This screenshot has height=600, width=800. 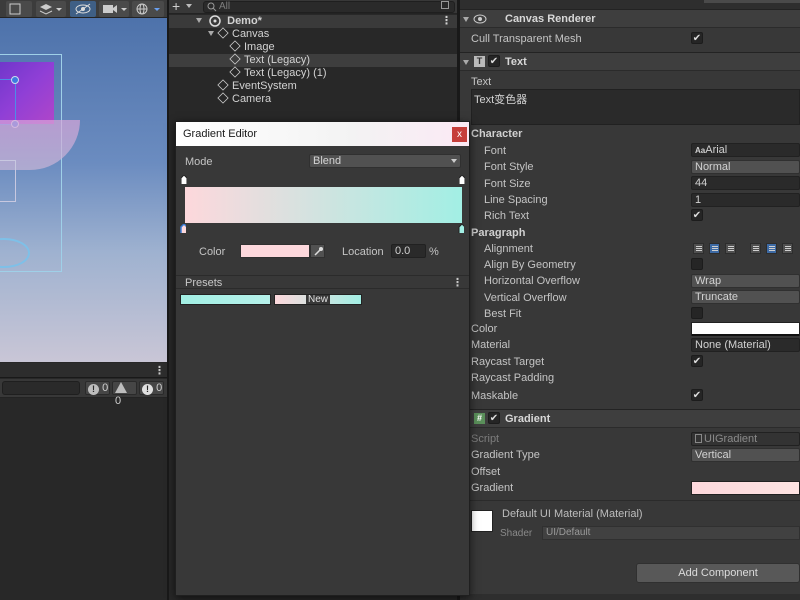 I want to click on material-label: Material, so click(x=491, y=345).